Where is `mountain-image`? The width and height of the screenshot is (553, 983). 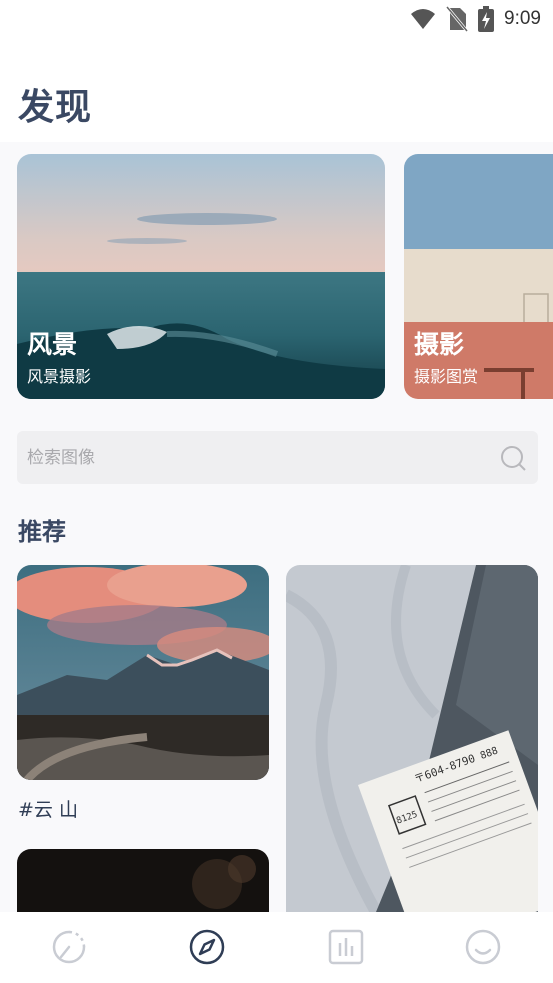
mountain-image is located at coordinates (143, 672).